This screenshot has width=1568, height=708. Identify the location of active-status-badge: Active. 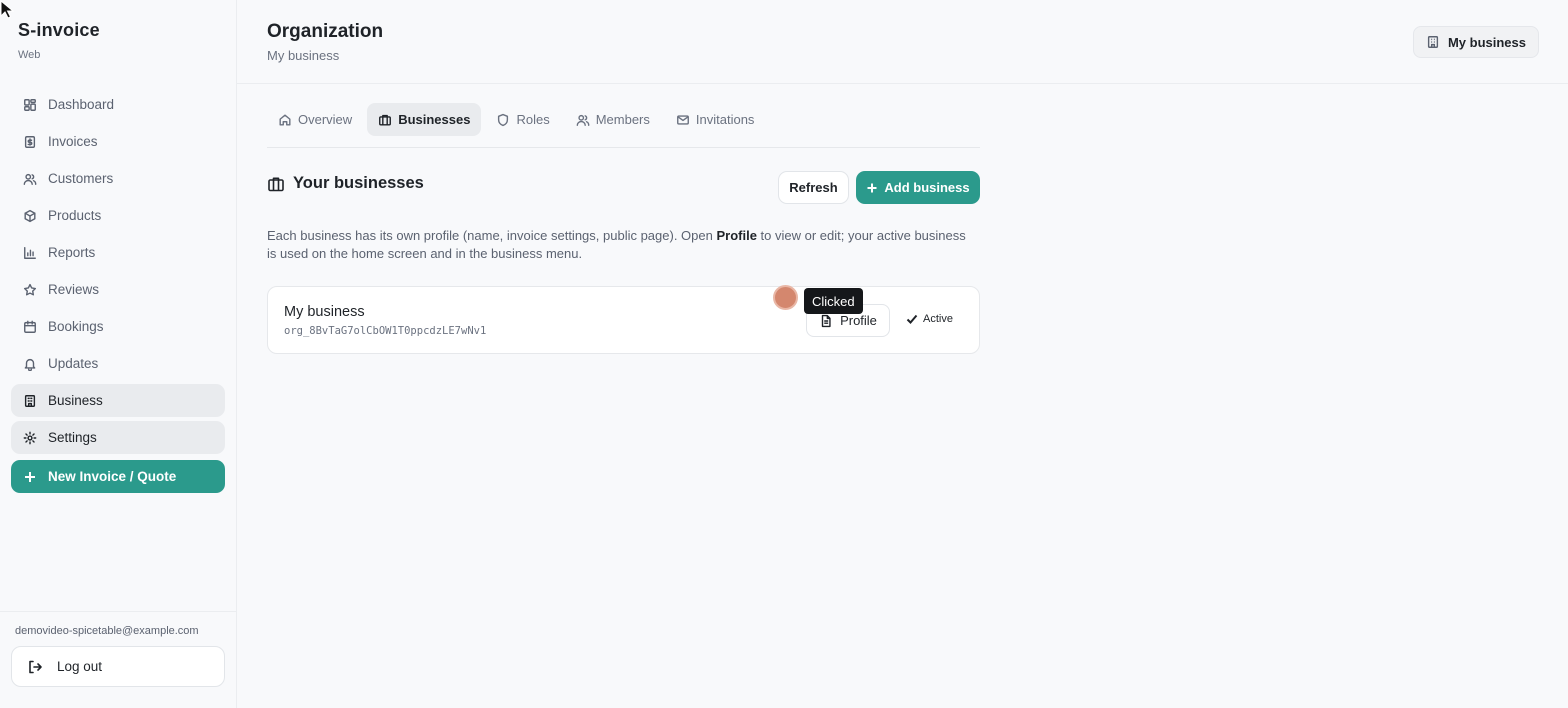
(929, 319).